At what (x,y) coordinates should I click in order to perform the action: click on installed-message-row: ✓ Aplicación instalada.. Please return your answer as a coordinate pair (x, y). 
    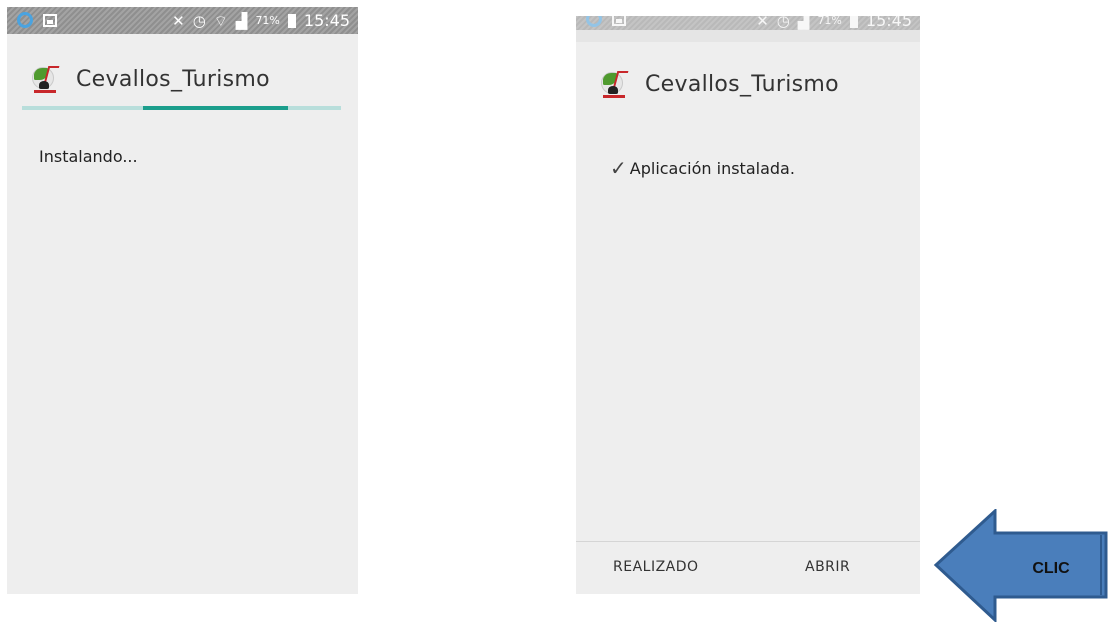
    Looking at the image, I should click on (702, 168).